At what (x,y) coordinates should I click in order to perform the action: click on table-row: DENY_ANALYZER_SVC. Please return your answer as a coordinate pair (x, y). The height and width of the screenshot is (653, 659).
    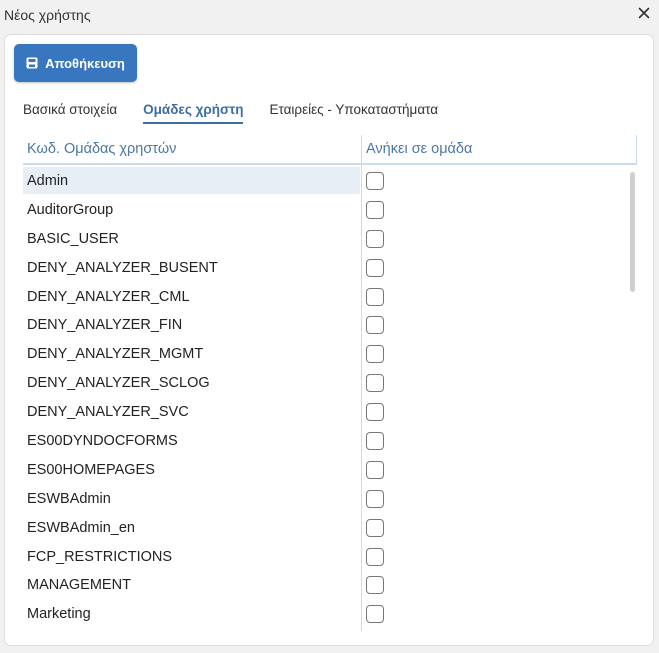
    Looking at the image, I should click on (330, 411).